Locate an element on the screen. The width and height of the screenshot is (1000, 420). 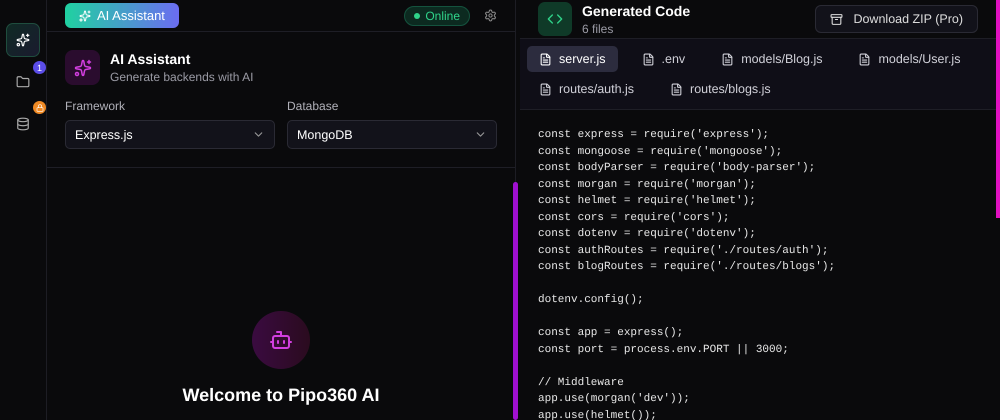
file-tab: .env is located at coordinates (664, 59).